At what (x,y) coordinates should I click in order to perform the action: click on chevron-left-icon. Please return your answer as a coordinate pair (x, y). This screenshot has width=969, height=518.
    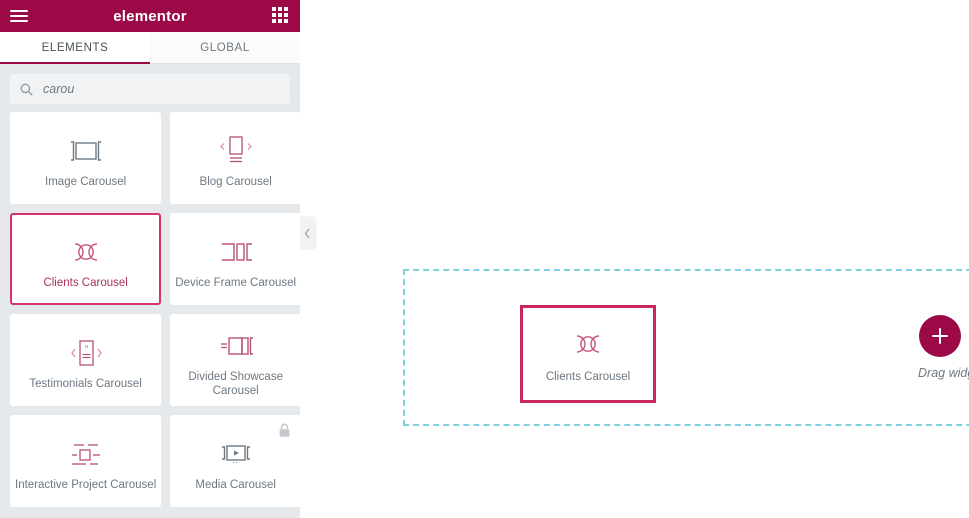
    Looking at the image, I should click on (307, 233).